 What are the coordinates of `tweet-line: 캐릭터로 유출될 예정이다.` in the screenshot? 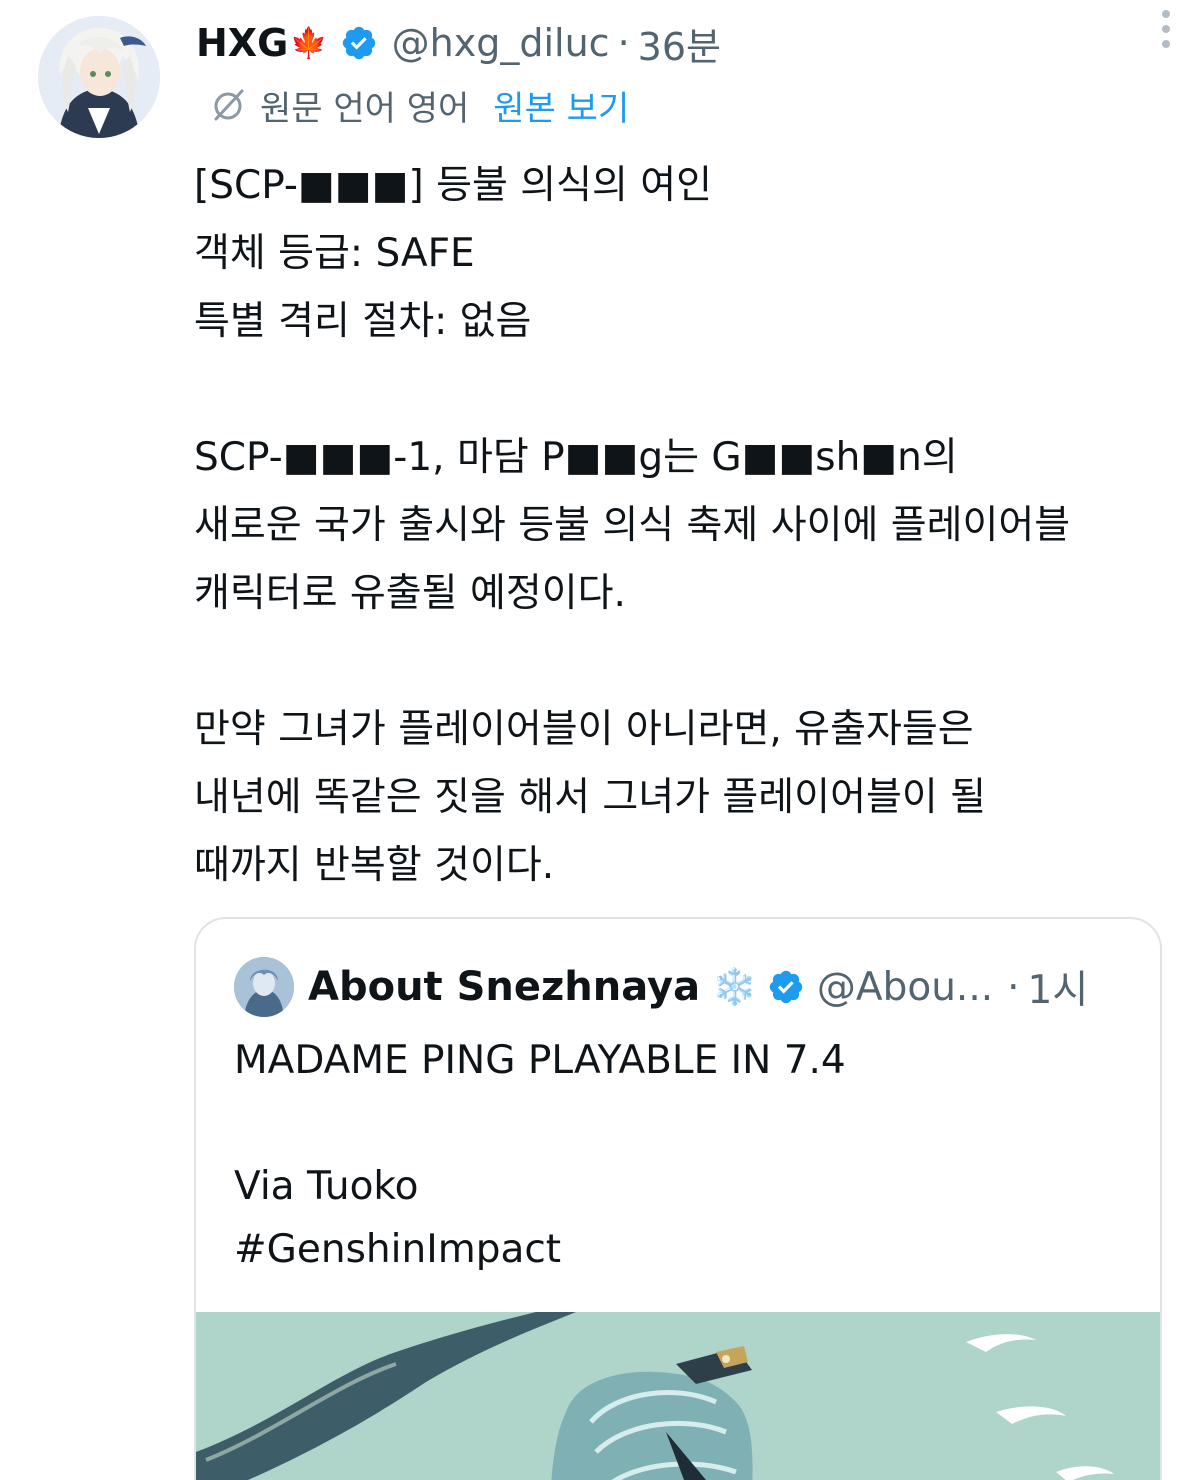 It's located at (410, 593).